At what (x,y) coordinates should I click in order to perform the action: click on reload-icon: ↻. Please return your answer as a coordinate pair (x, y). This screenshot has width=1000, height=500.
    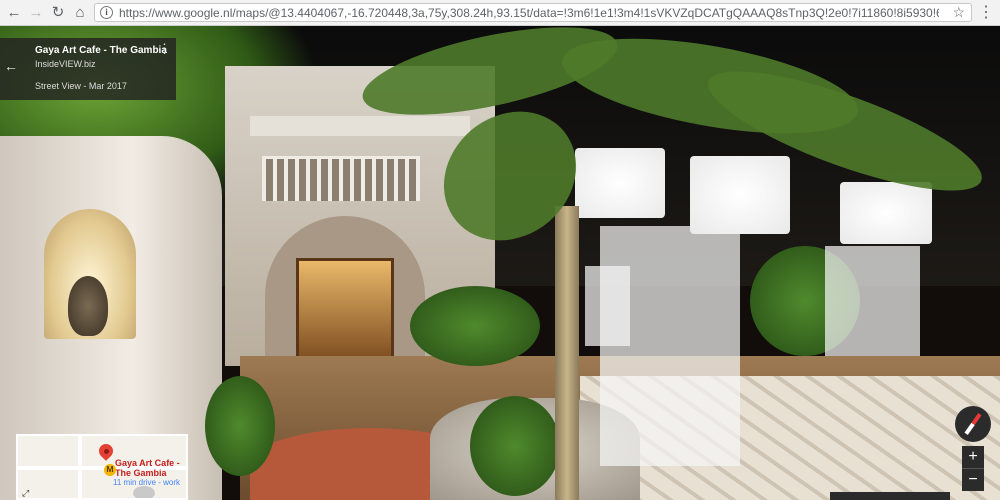
    Looking at the image, I should click on (58, 13).